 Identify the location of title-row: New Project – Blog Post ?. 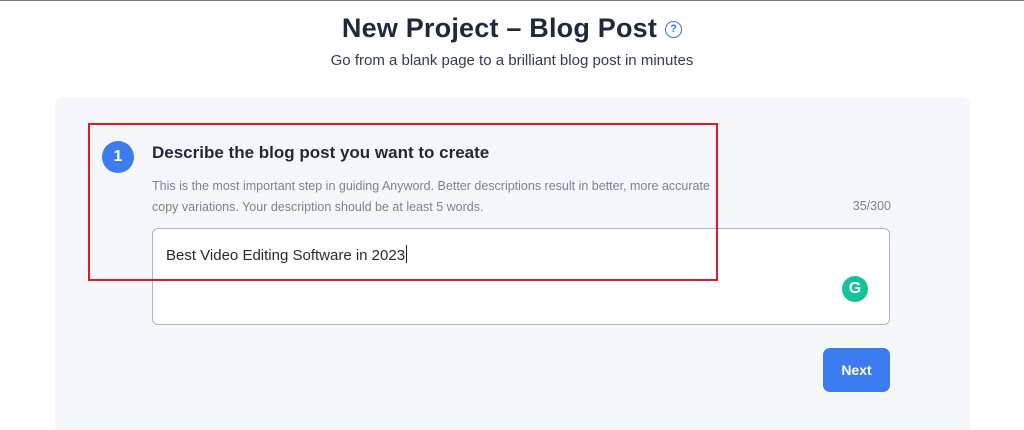
(512, 28).